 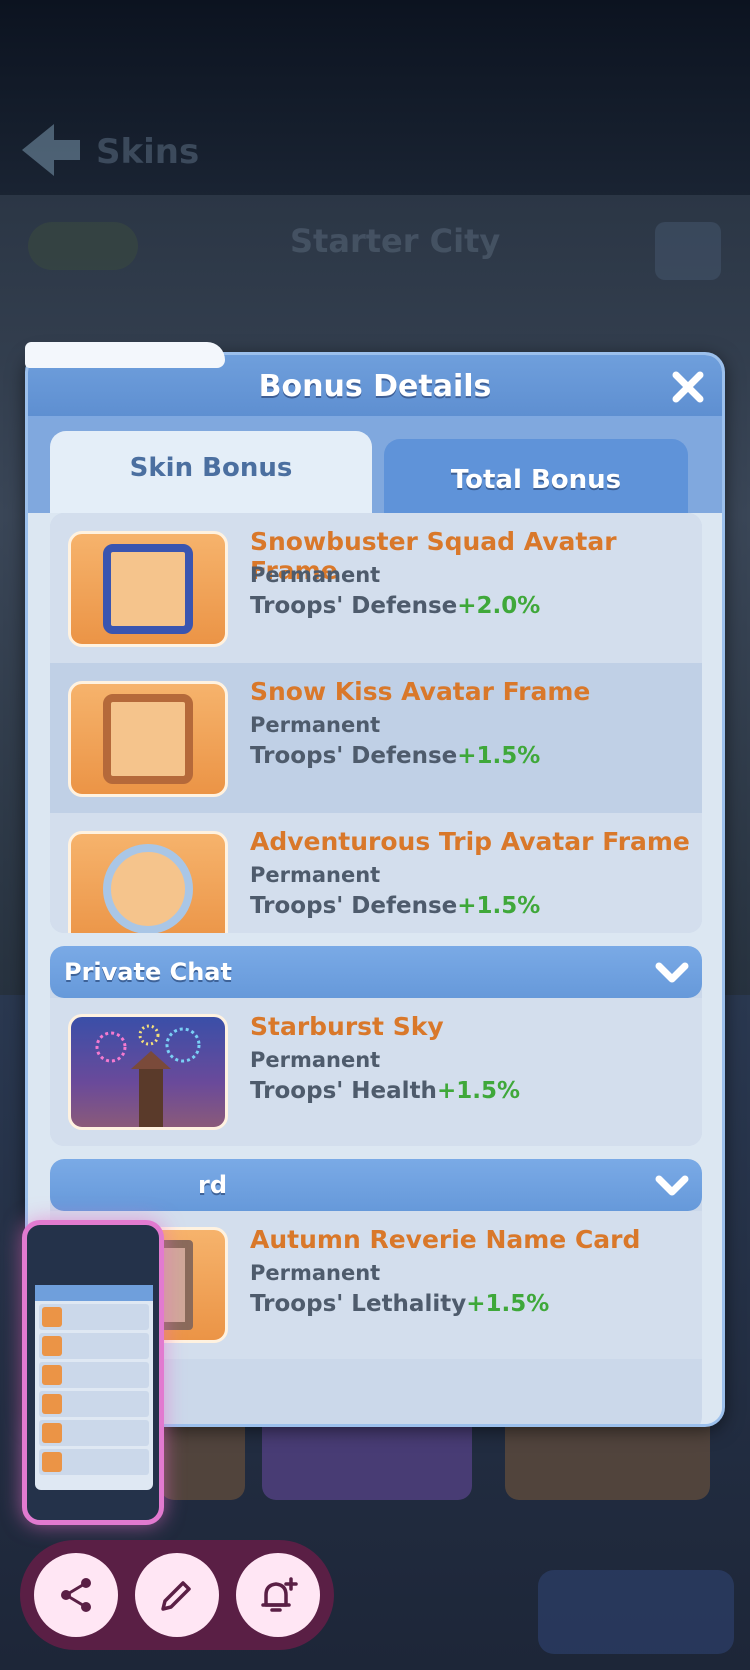 What do you see at coordinates (420, 691) in the screenshot?
I see `item-name: Snow Kiss Avatar Frame` at bounding box center [420, 691].